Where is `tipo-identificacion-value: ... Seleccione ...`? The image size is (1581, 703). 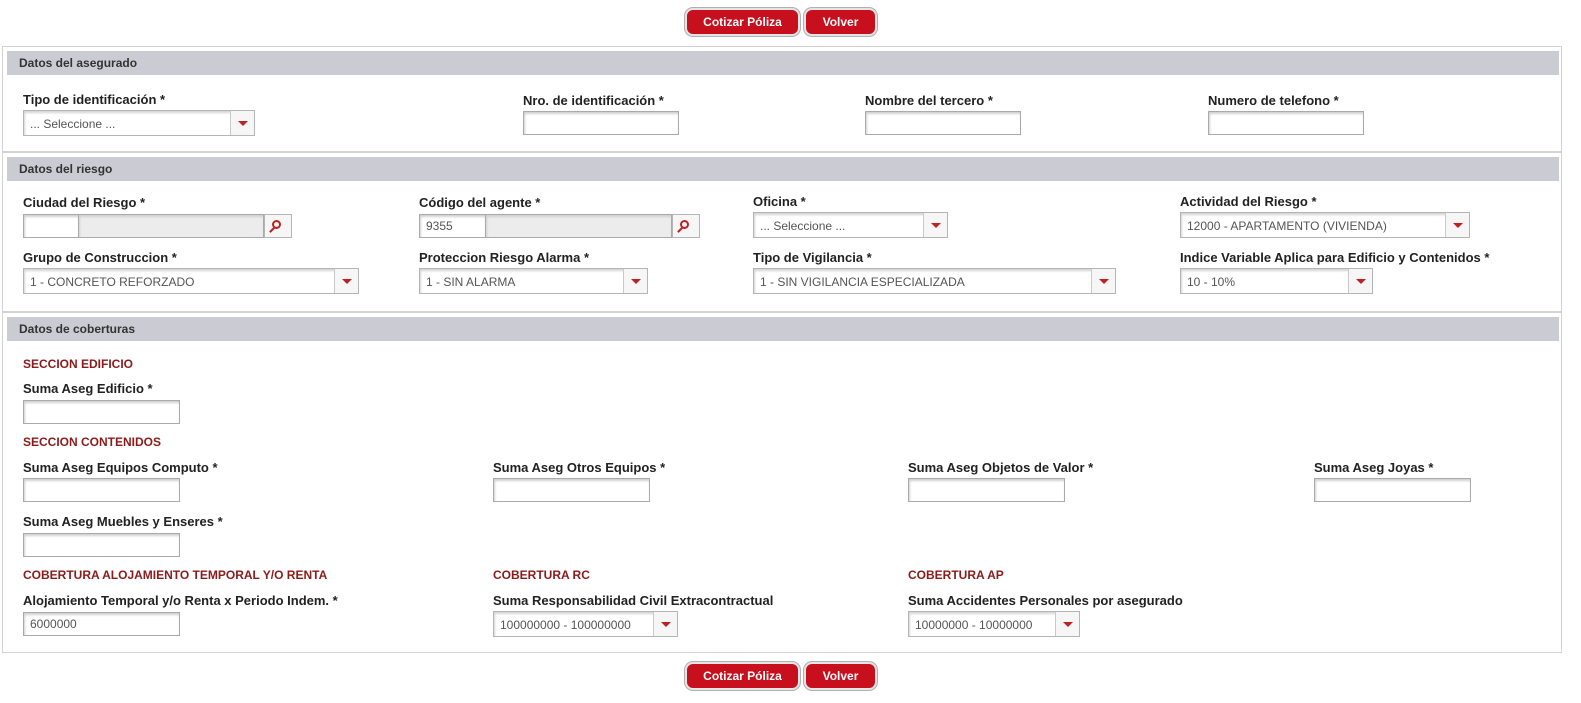 tipo-identificacion-value: ... Seleccione ... is located at coordinates (73, 124).